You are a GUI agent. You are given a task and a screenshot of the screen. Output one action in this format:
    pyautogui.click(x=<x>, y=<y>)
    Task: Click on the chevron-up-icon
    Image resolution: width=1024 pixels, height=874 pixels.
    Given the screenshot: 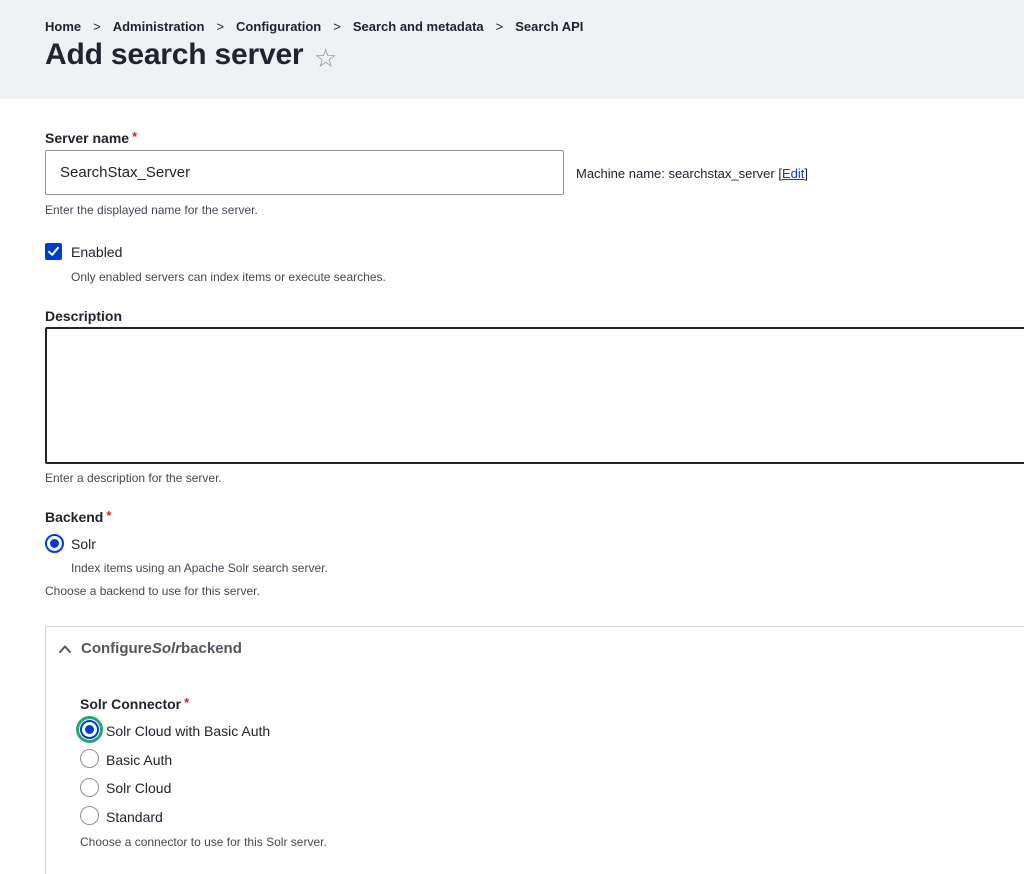 What is the action you would take?
    pyautogui.click(x=65, y=649)
    